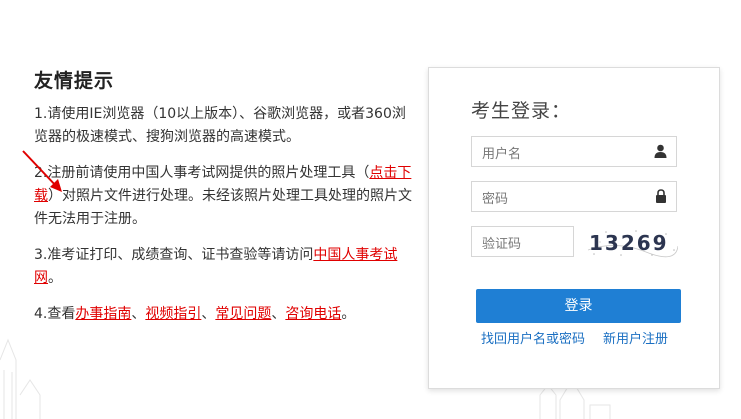 Image resolution: width=741 pixels, height=419 pixels. Describe the element at coordinates (574, 151) in the screenshot. I see `username-field: 用户名` at that location.